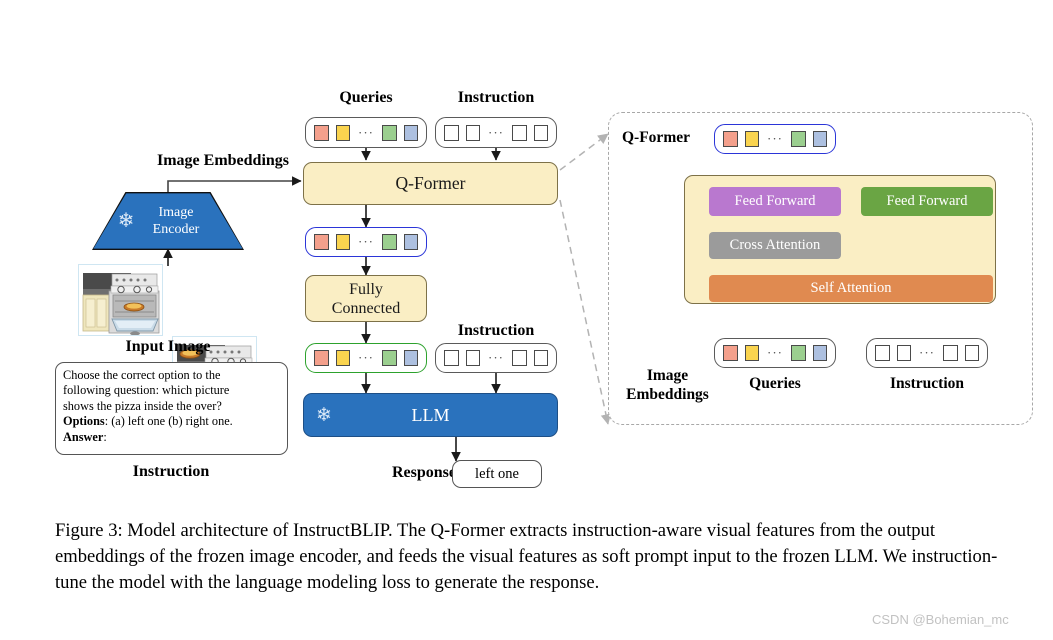 This screenshot has height=640, width=1053. I want to click on response-label: Response, so click(423, 472).